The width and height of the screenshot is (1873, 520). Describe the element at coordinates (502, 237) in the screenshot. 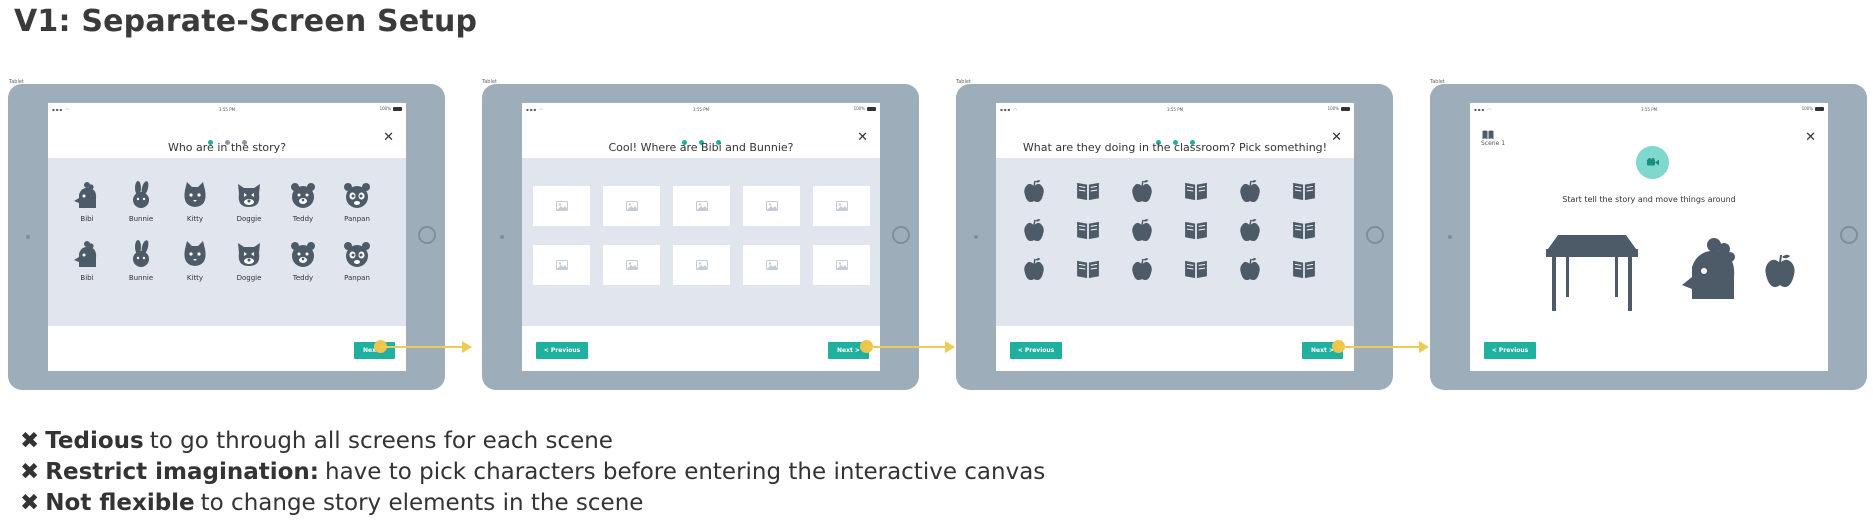

I see `camera-dot` at that location.